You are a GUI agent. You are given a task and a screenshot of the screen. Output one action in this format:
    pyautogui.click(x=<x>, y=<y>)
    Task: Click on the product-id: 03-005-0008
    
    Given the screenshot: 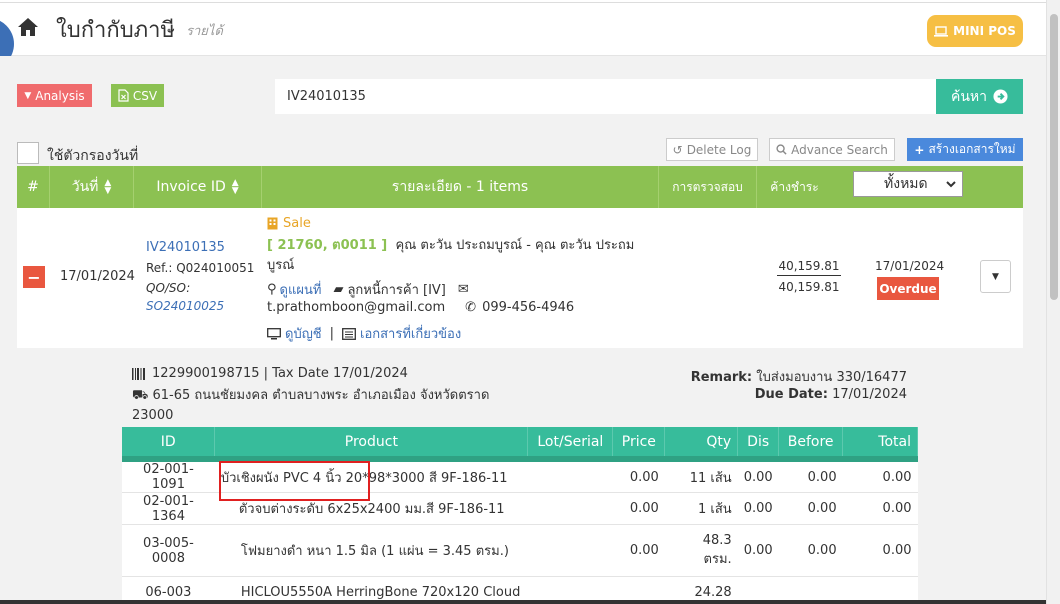 What is the action you would take?
    pyautogui.click(x=168, y=550)
    